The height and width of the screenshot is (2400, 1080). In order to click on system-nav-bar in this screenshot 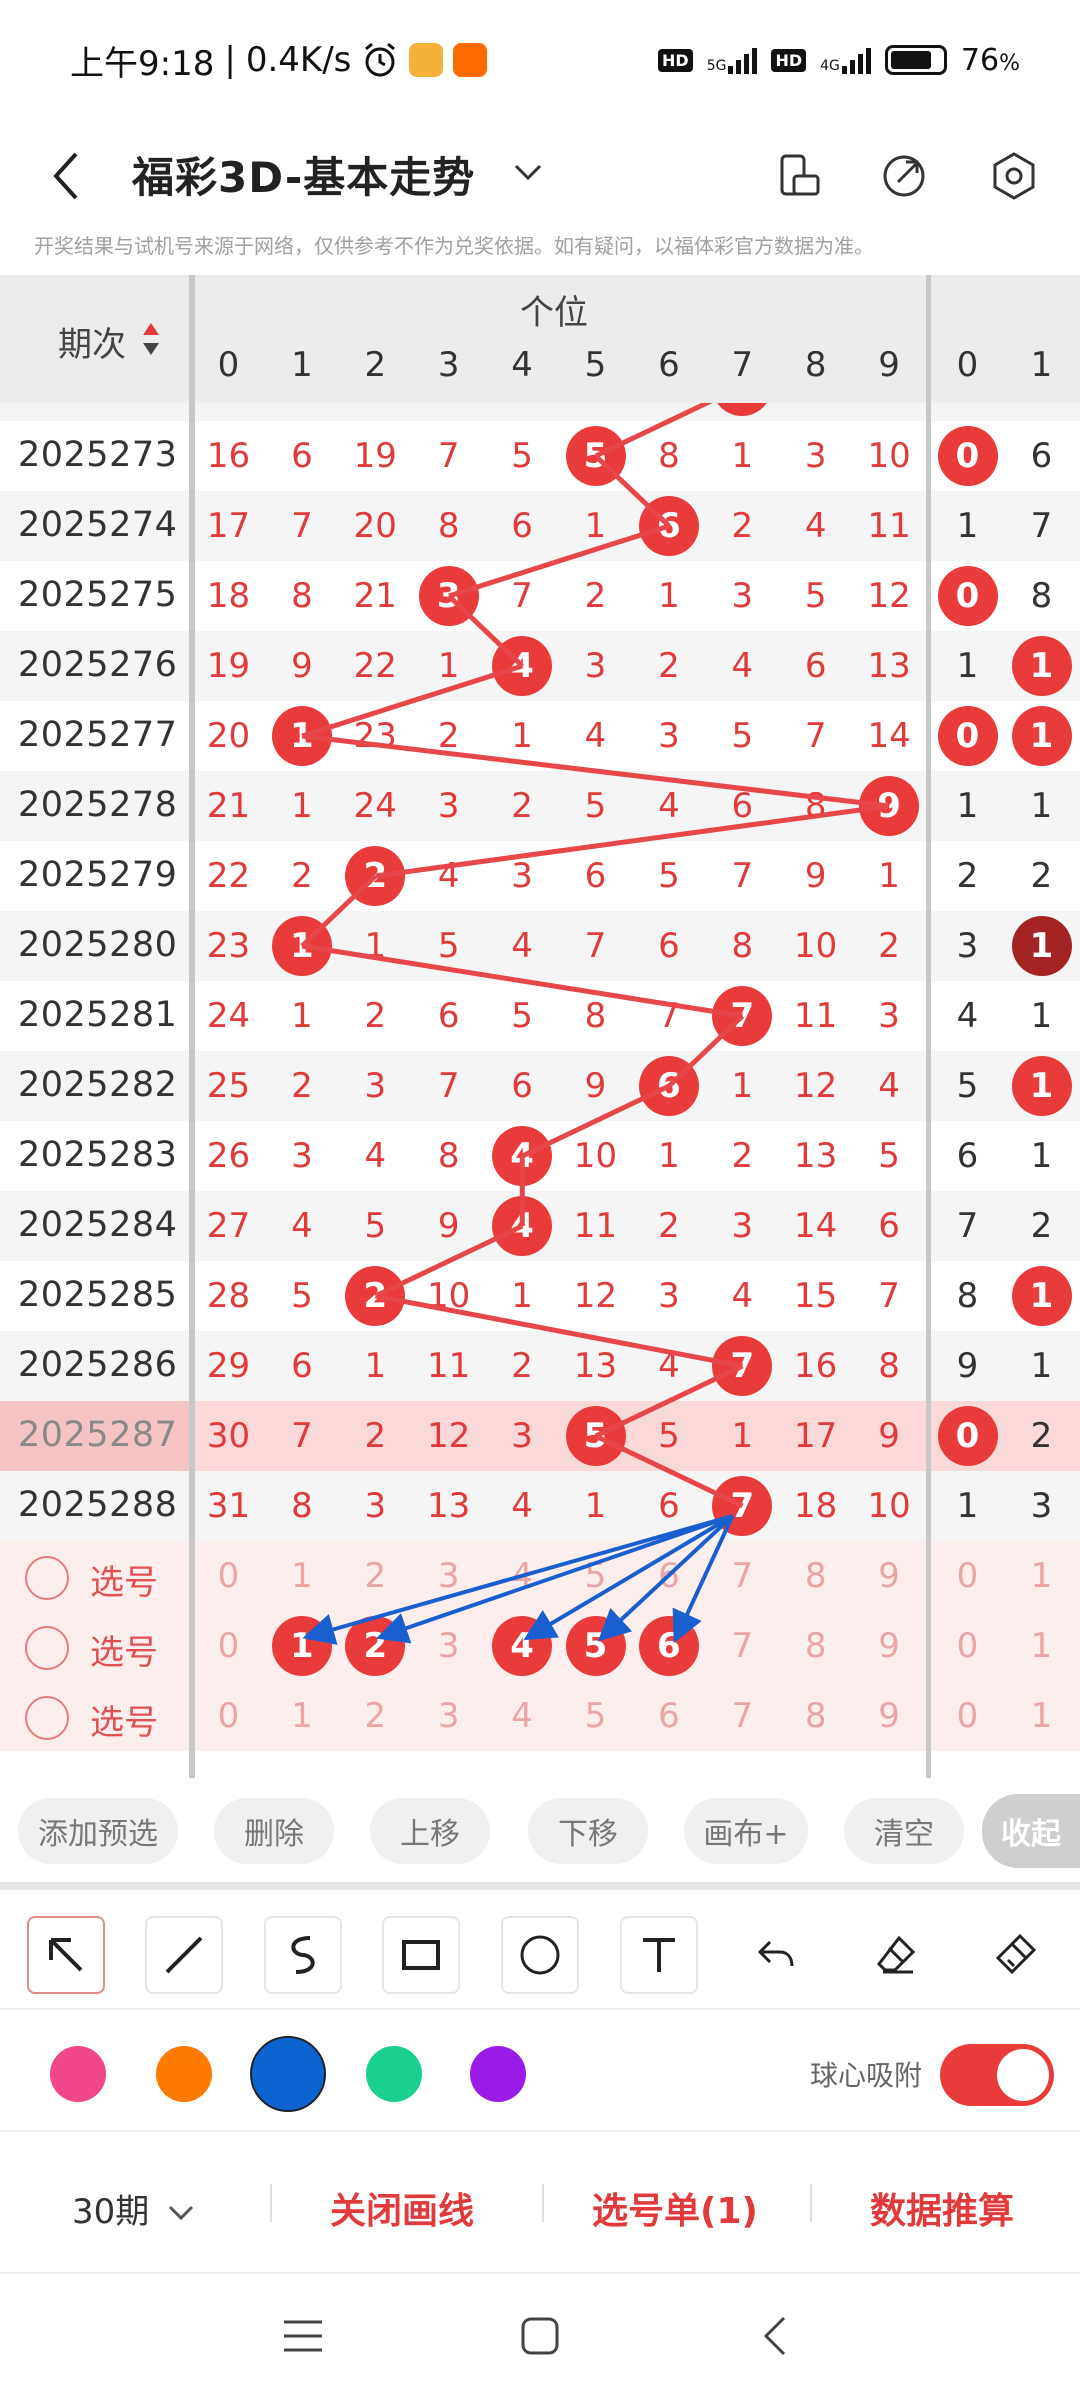, I will do `click(540, 2338)`.